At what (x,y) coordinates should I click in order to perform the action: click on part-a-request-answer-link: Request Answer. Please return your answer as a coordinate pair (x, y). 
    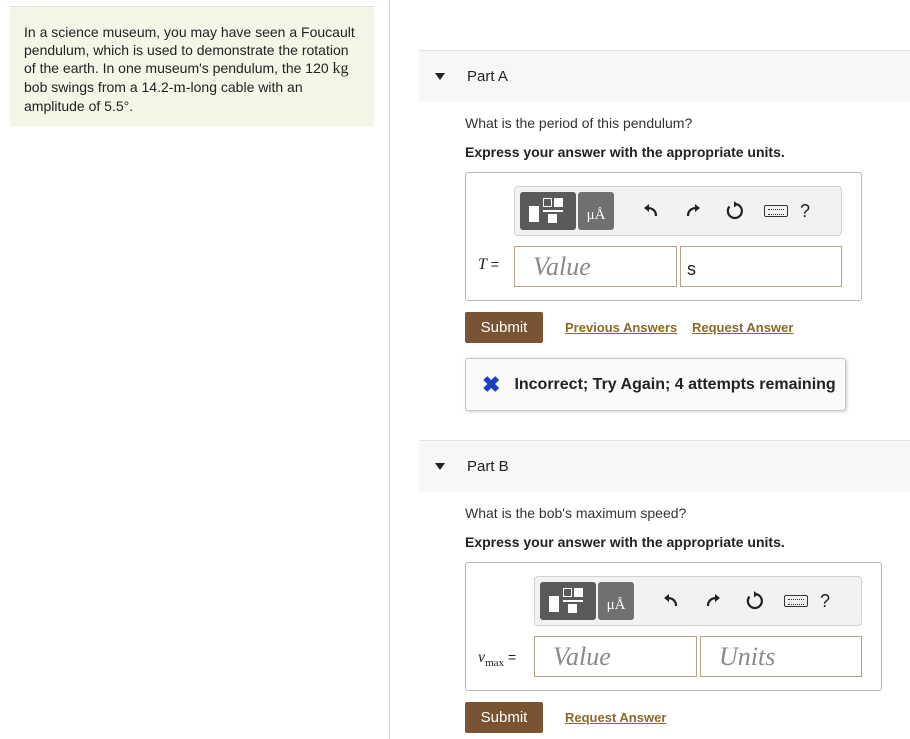
    Looking at the image, I should click on (742, 327).